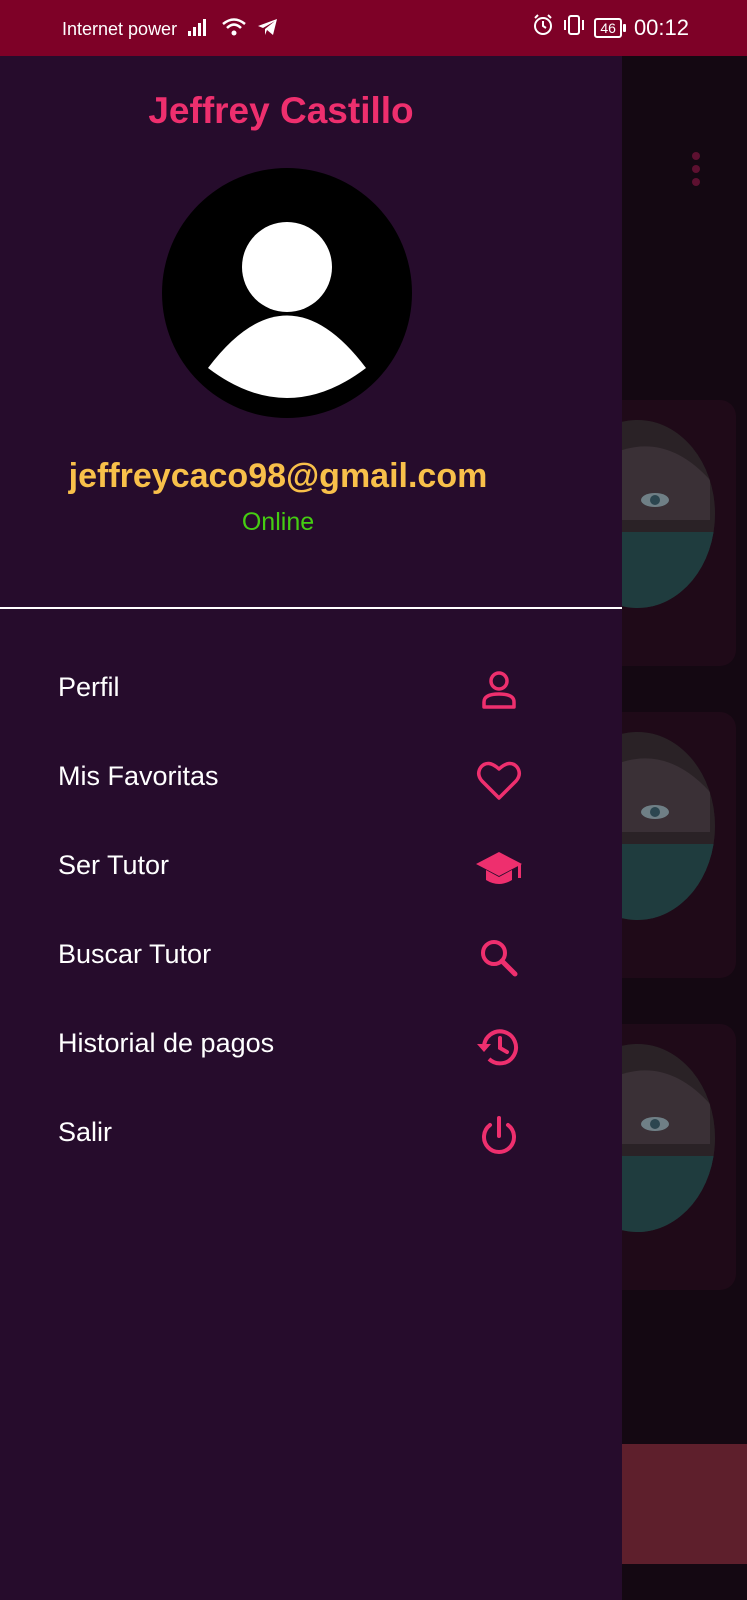 This screenshot has width=747, height=1600. I want to click on heart-icon, so click(499, 780).